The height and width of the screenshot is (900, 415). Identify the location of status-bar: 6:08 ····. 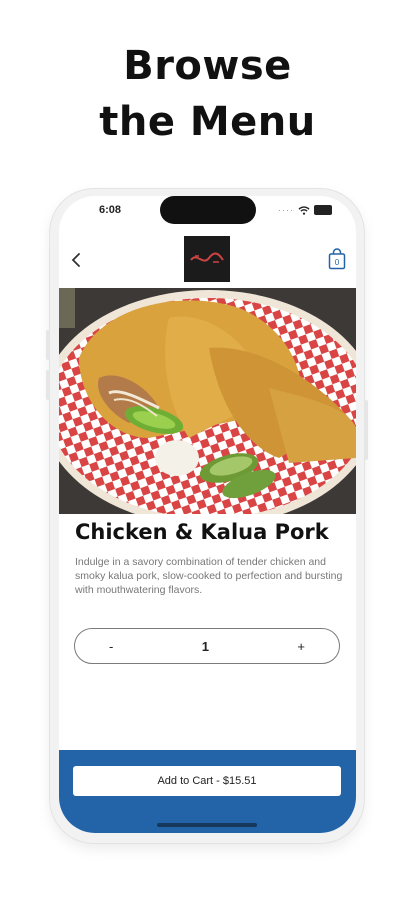
(207, 213).